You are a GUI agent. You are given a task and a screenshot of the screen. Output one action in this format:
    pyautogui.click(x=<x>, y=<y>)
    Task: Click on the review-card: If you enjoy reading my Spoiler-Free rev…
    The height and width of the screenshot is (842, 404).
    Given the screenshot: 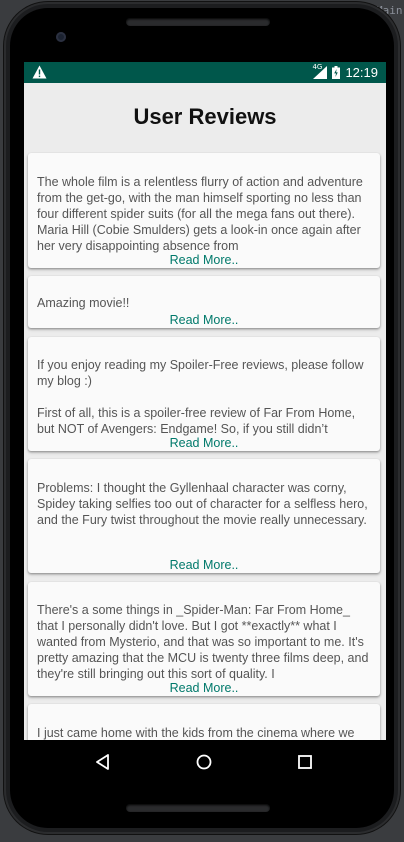 What is the action you would take?
    pyautogui.click(x=204, y=394)
    